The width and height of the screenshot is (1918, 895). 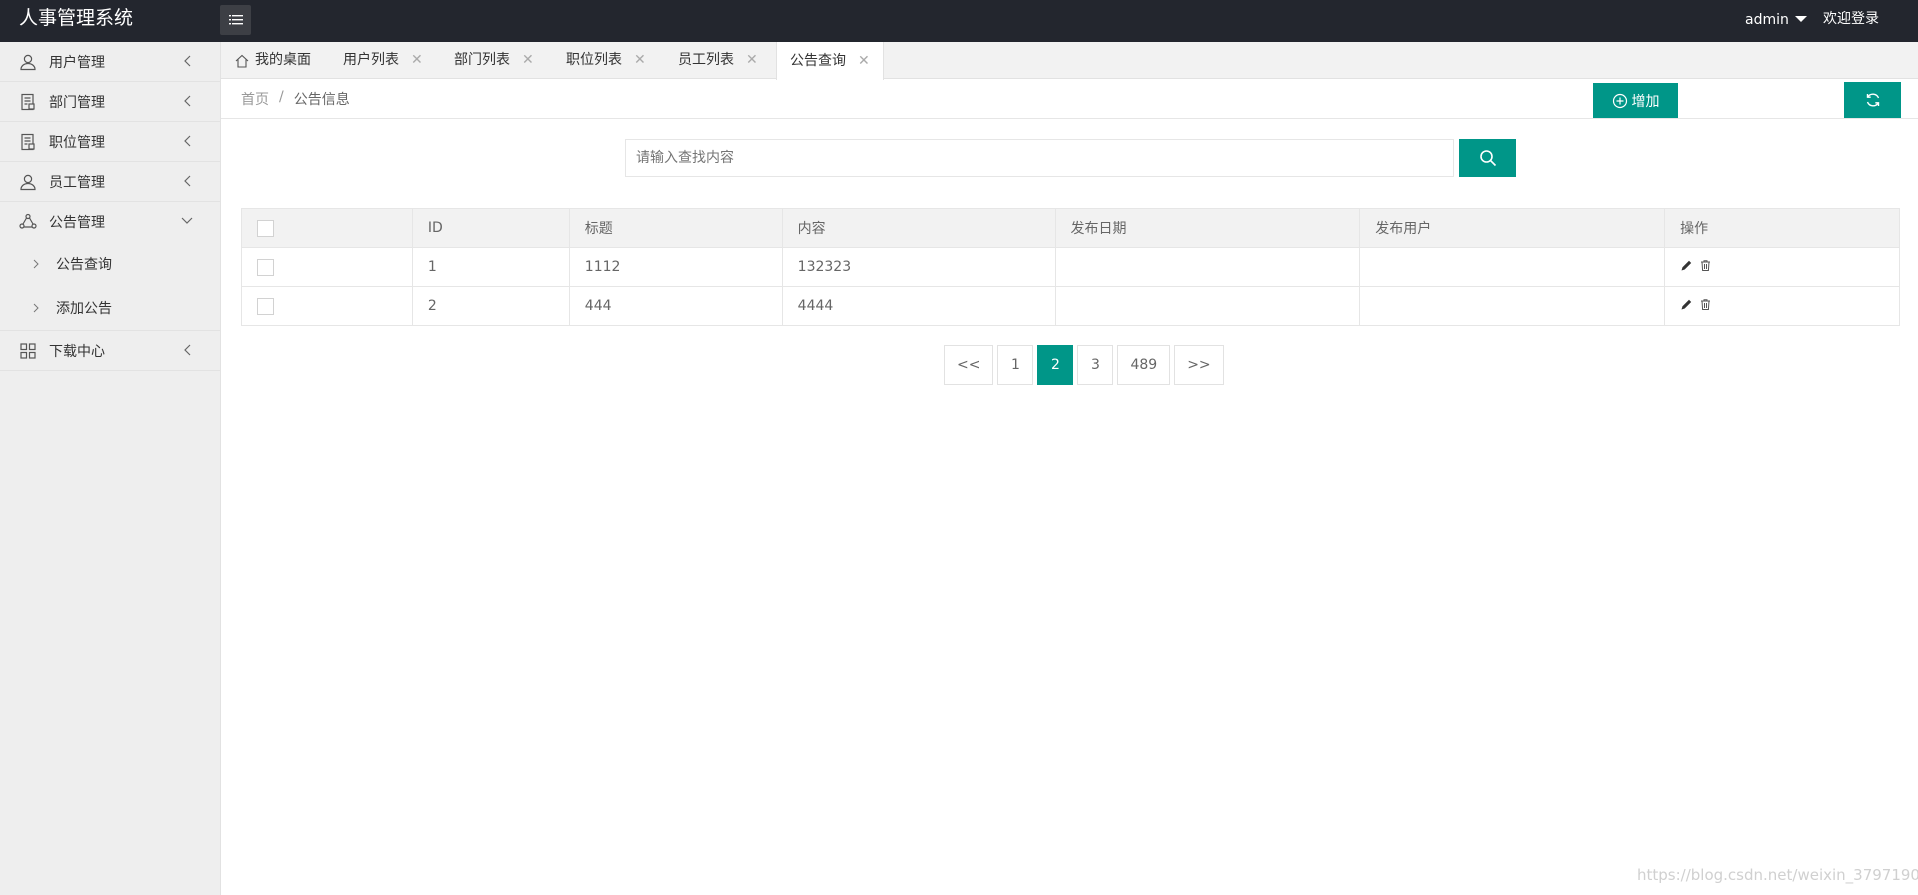 I want to click on search-icon, so click(x=1487, y=158).